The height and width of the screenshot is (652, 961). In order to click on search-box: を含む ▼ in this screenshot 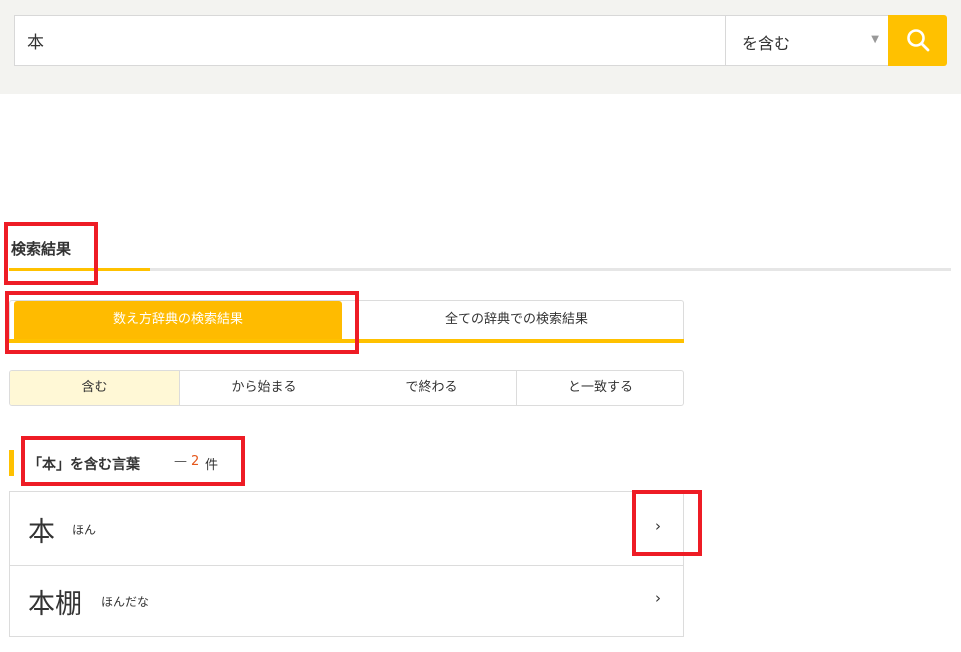, I will do `click(451, 40)`.